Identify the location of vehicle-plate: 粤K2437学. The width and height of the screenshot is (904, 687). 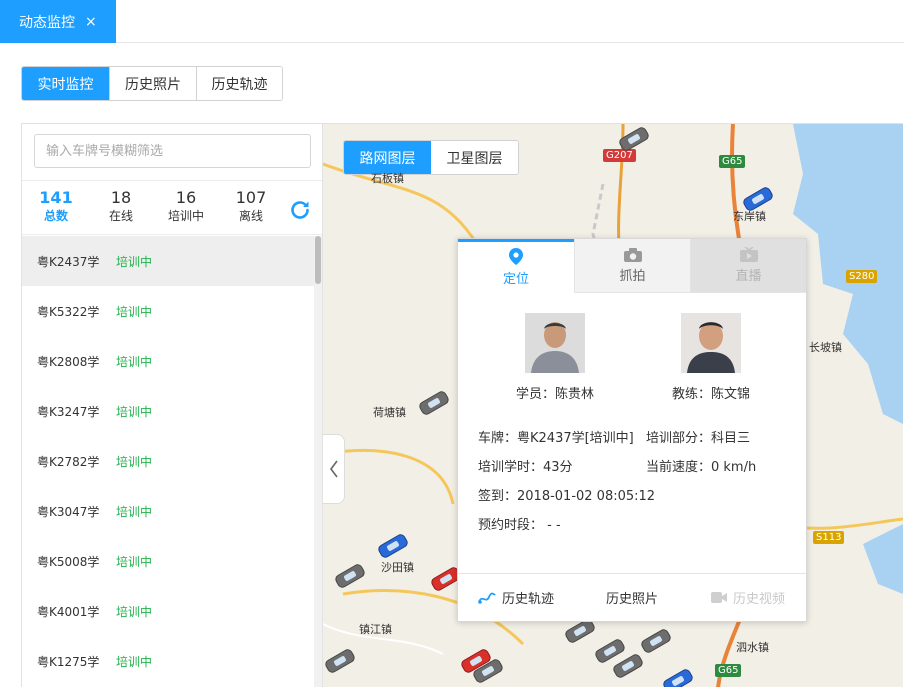
(68, 261).